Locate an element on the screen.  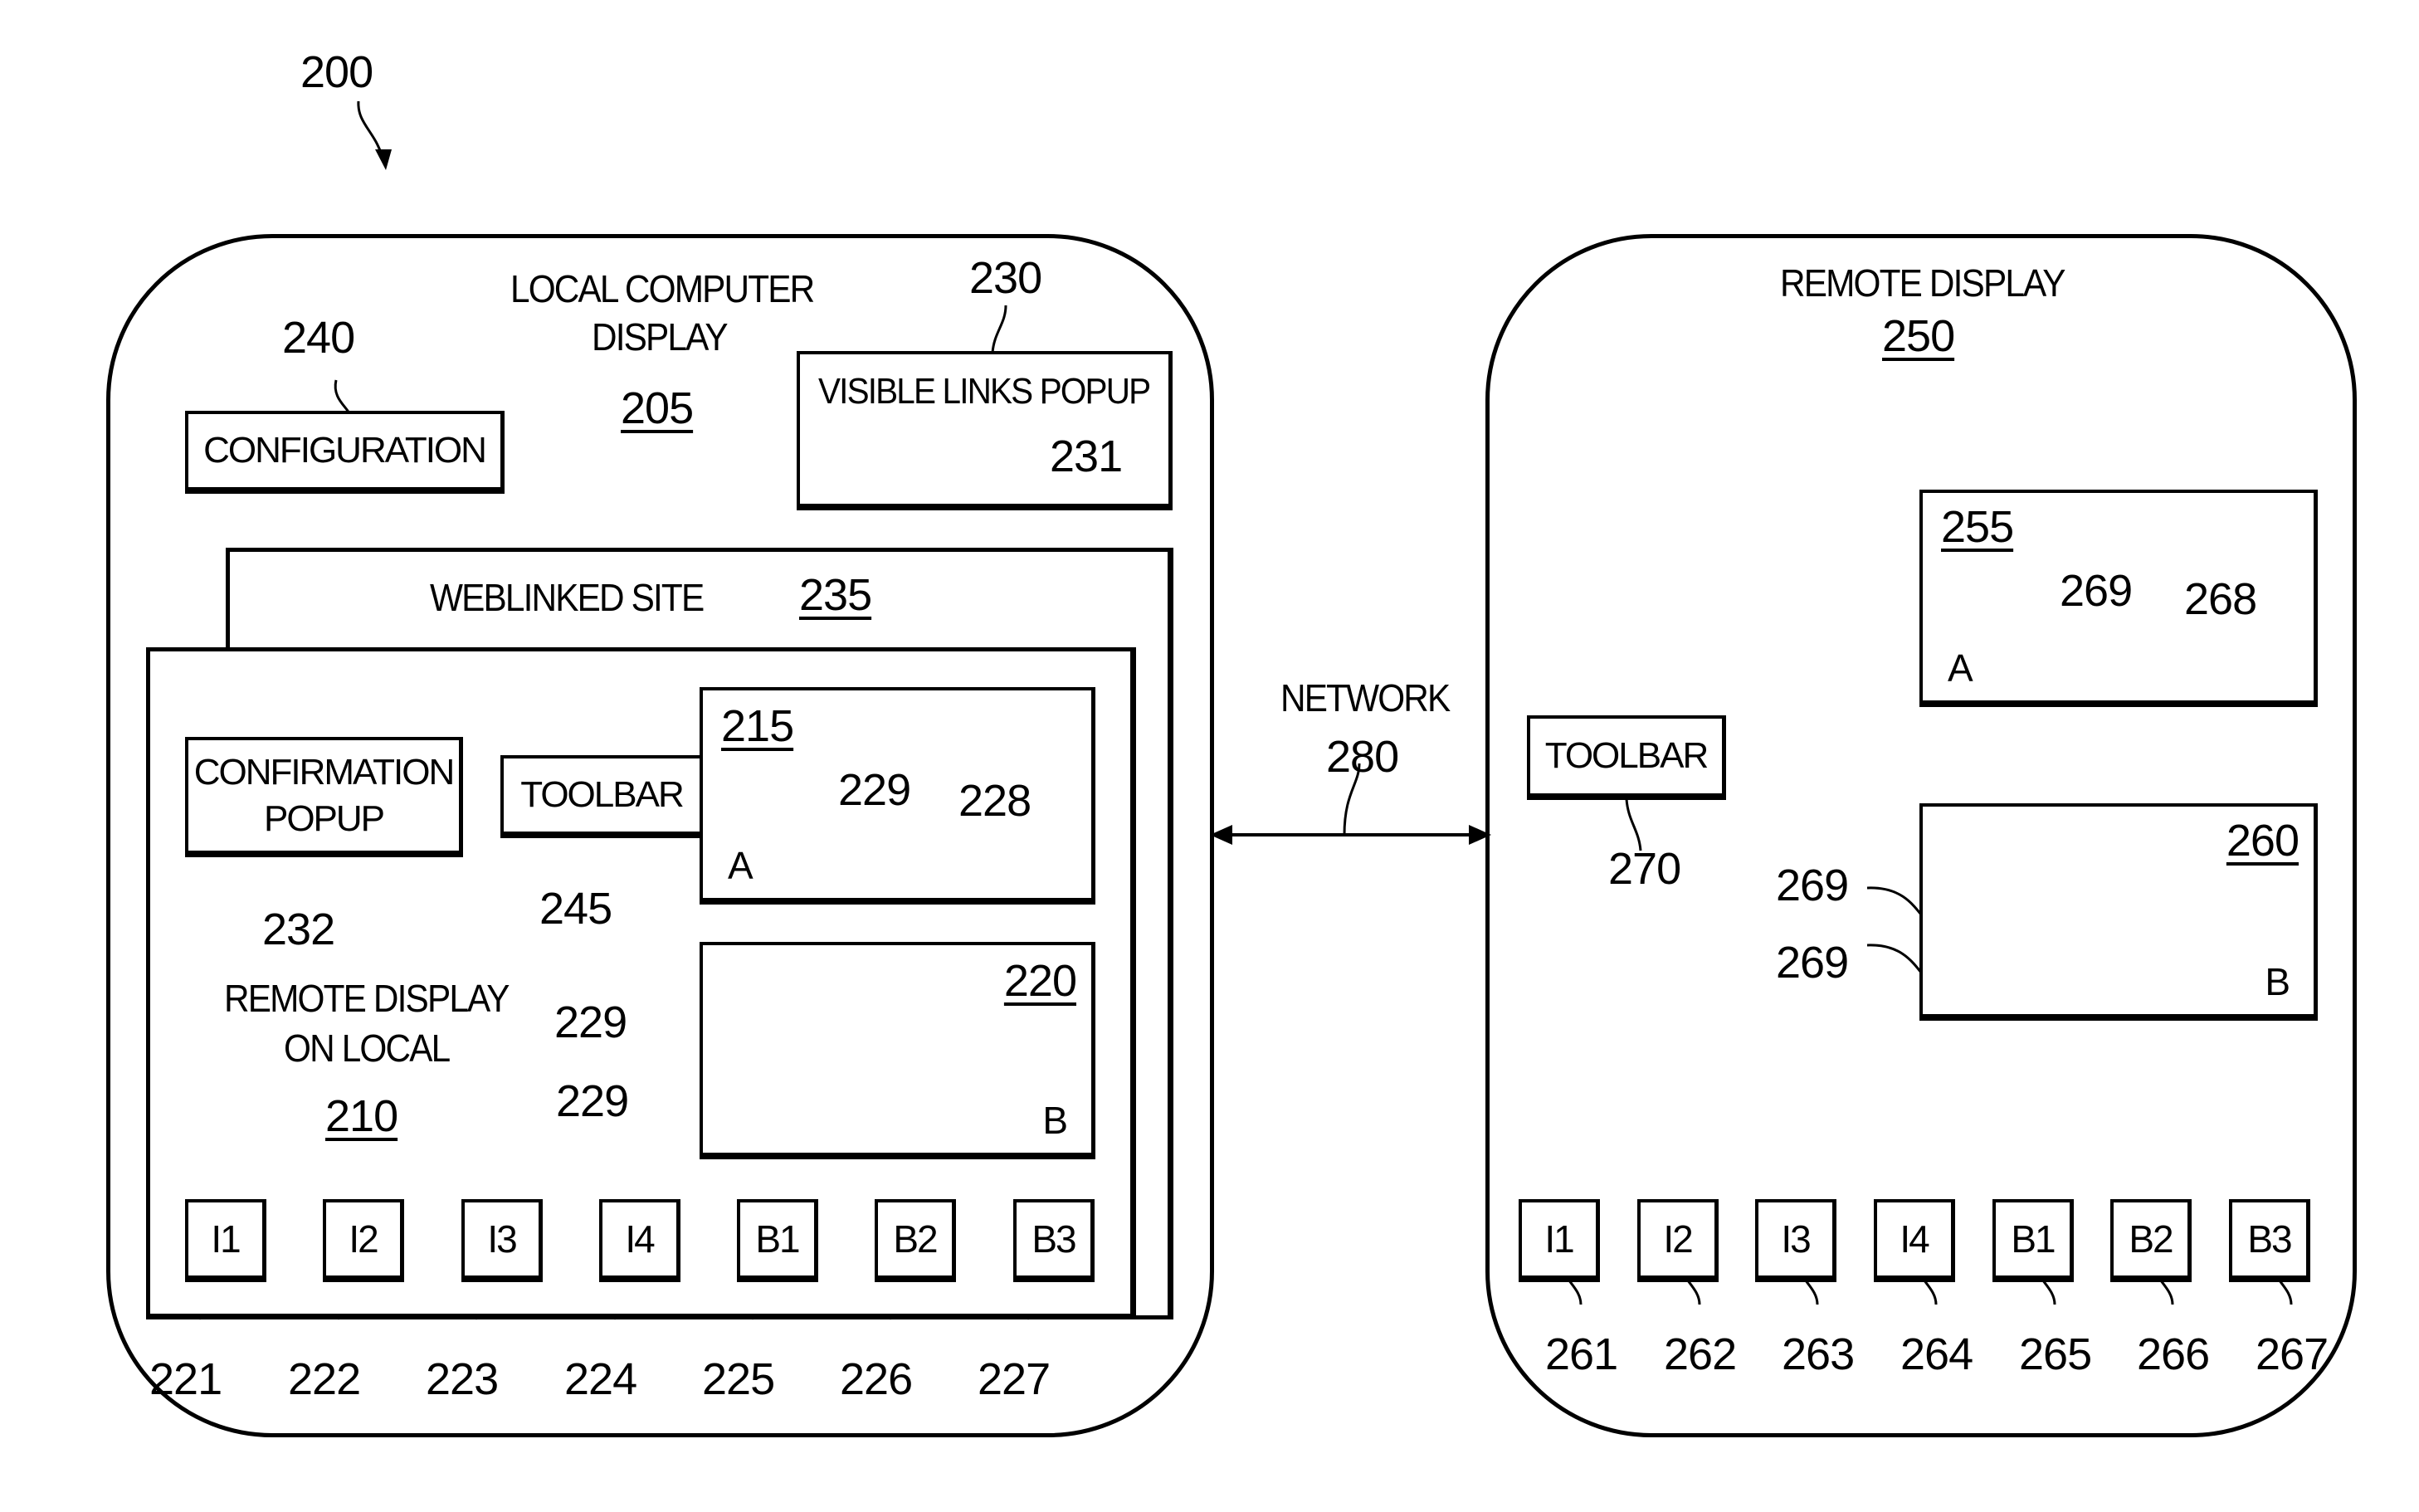
remote-icon-i1-label: I1 is located at coordinates (1559, 1239).